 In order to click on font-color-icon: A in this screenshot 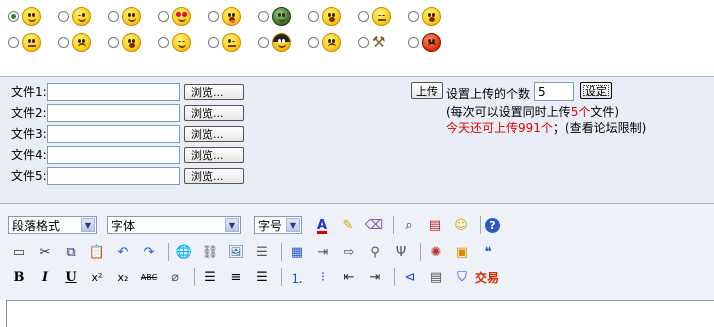, I will do `click(322, 225)`.